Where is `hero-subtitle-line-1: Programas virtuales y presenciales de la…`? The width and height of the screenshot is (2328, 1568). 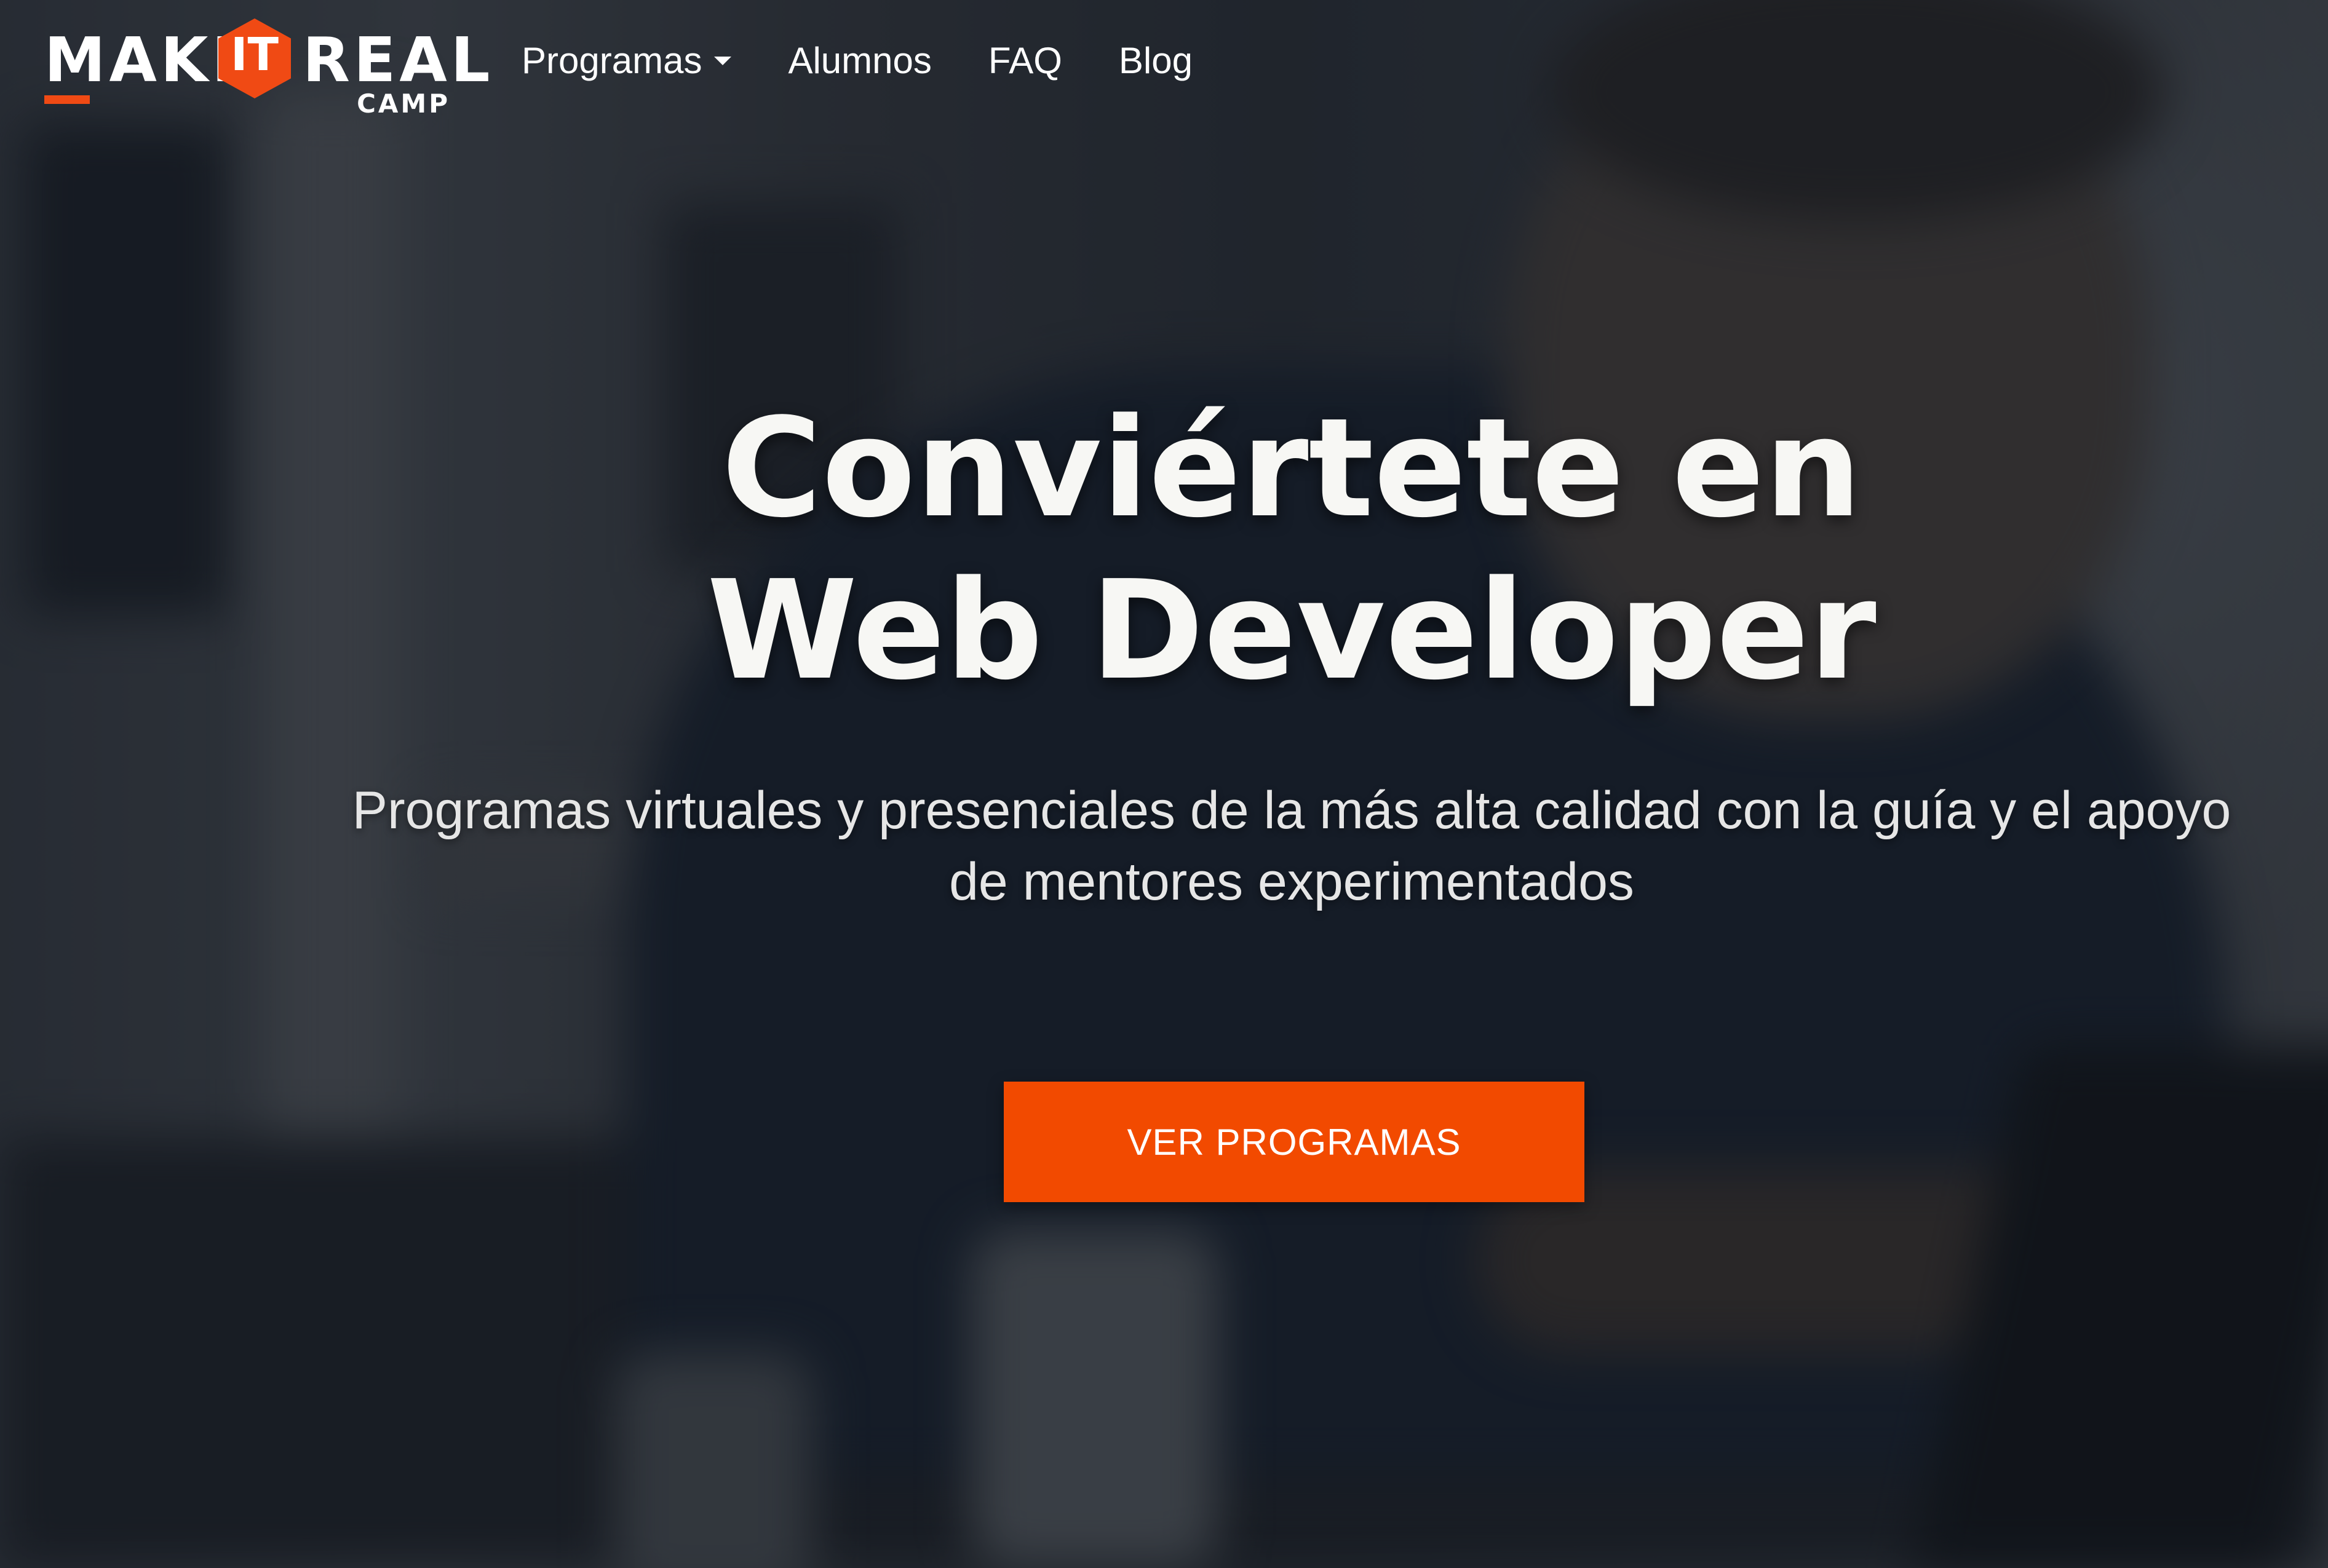
hero-subtitle-line-1: Programas virtuales y presenciales de la… is located at coordinates (1291, 810).